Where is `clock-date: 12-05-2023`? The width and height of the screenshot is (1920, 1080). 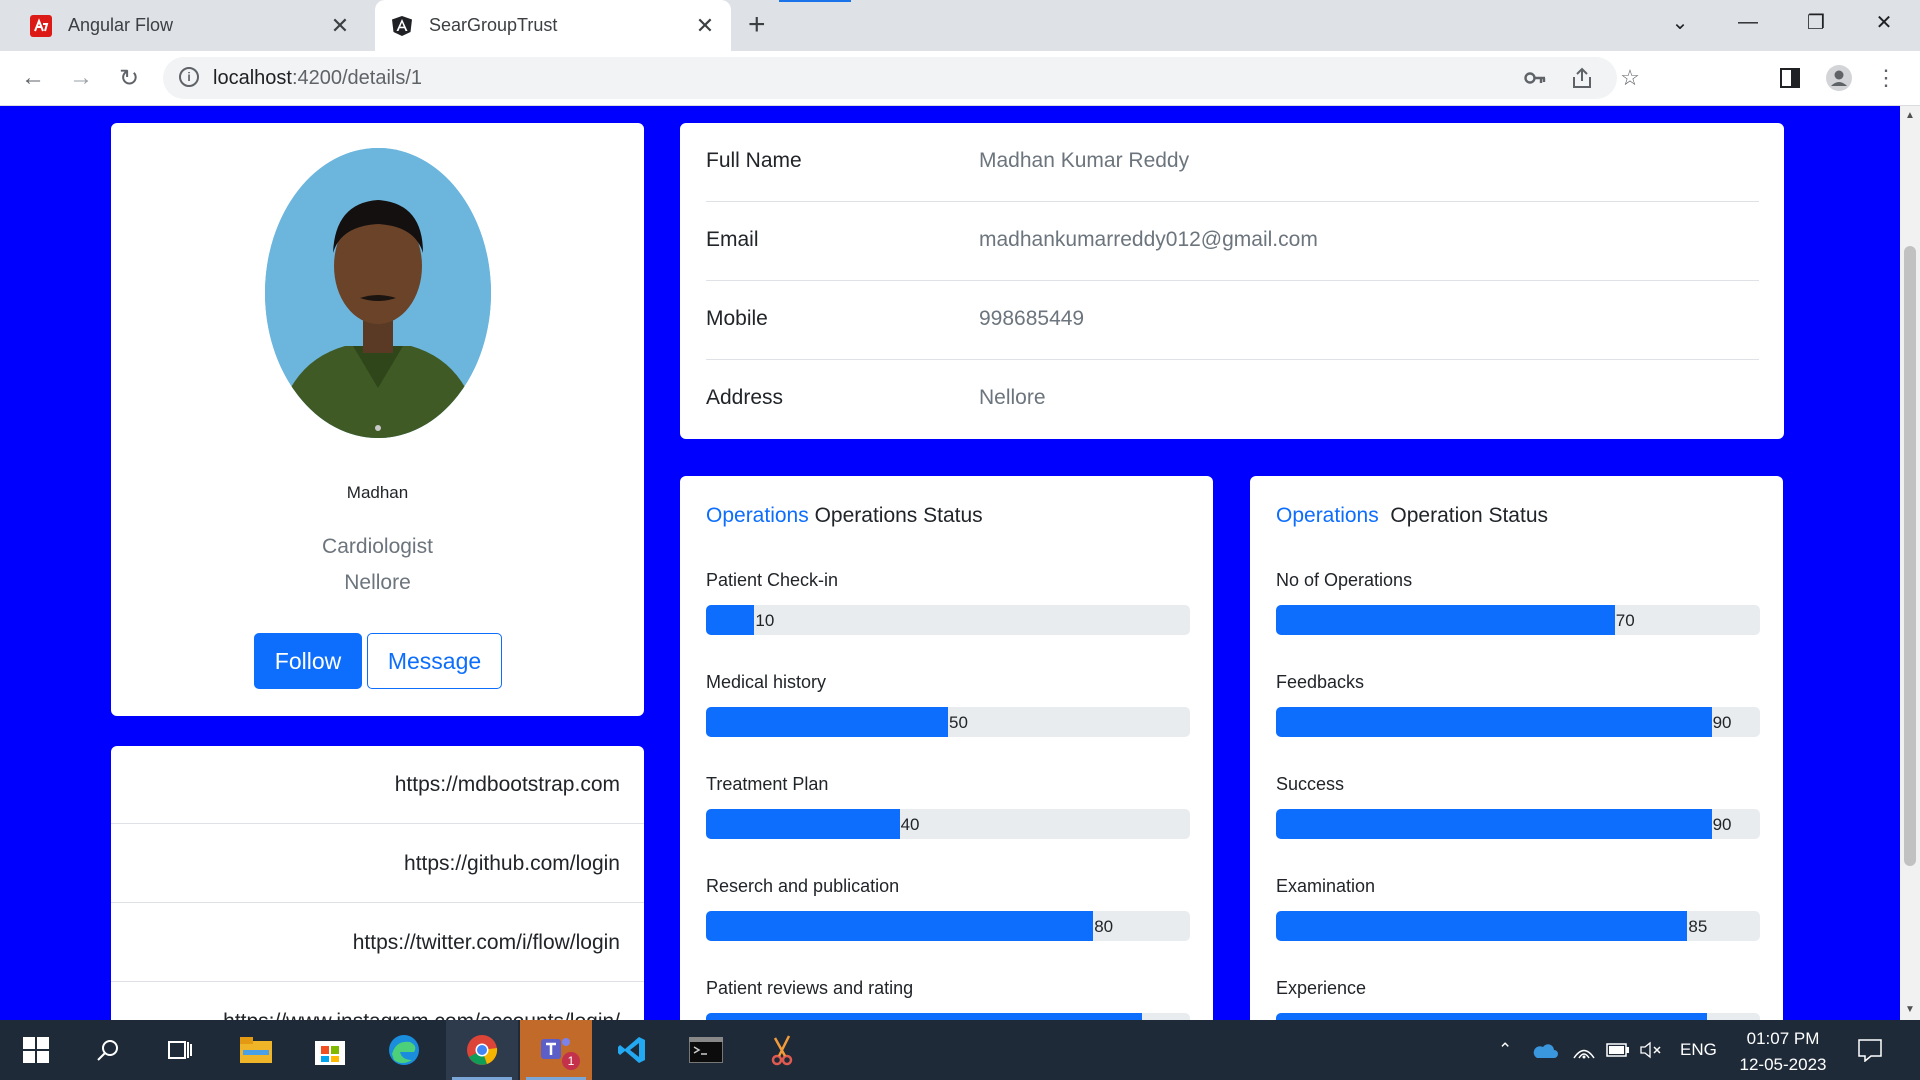
clock-date: 12-05-2023 is located at coordinates (1783, 1064).